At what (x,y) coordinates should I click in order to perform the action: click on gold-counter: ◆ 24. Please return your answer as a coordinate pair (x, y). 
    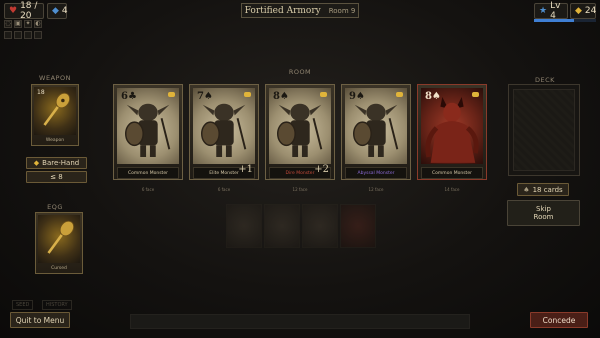
    Looking at the image, I should click on (583, 11).